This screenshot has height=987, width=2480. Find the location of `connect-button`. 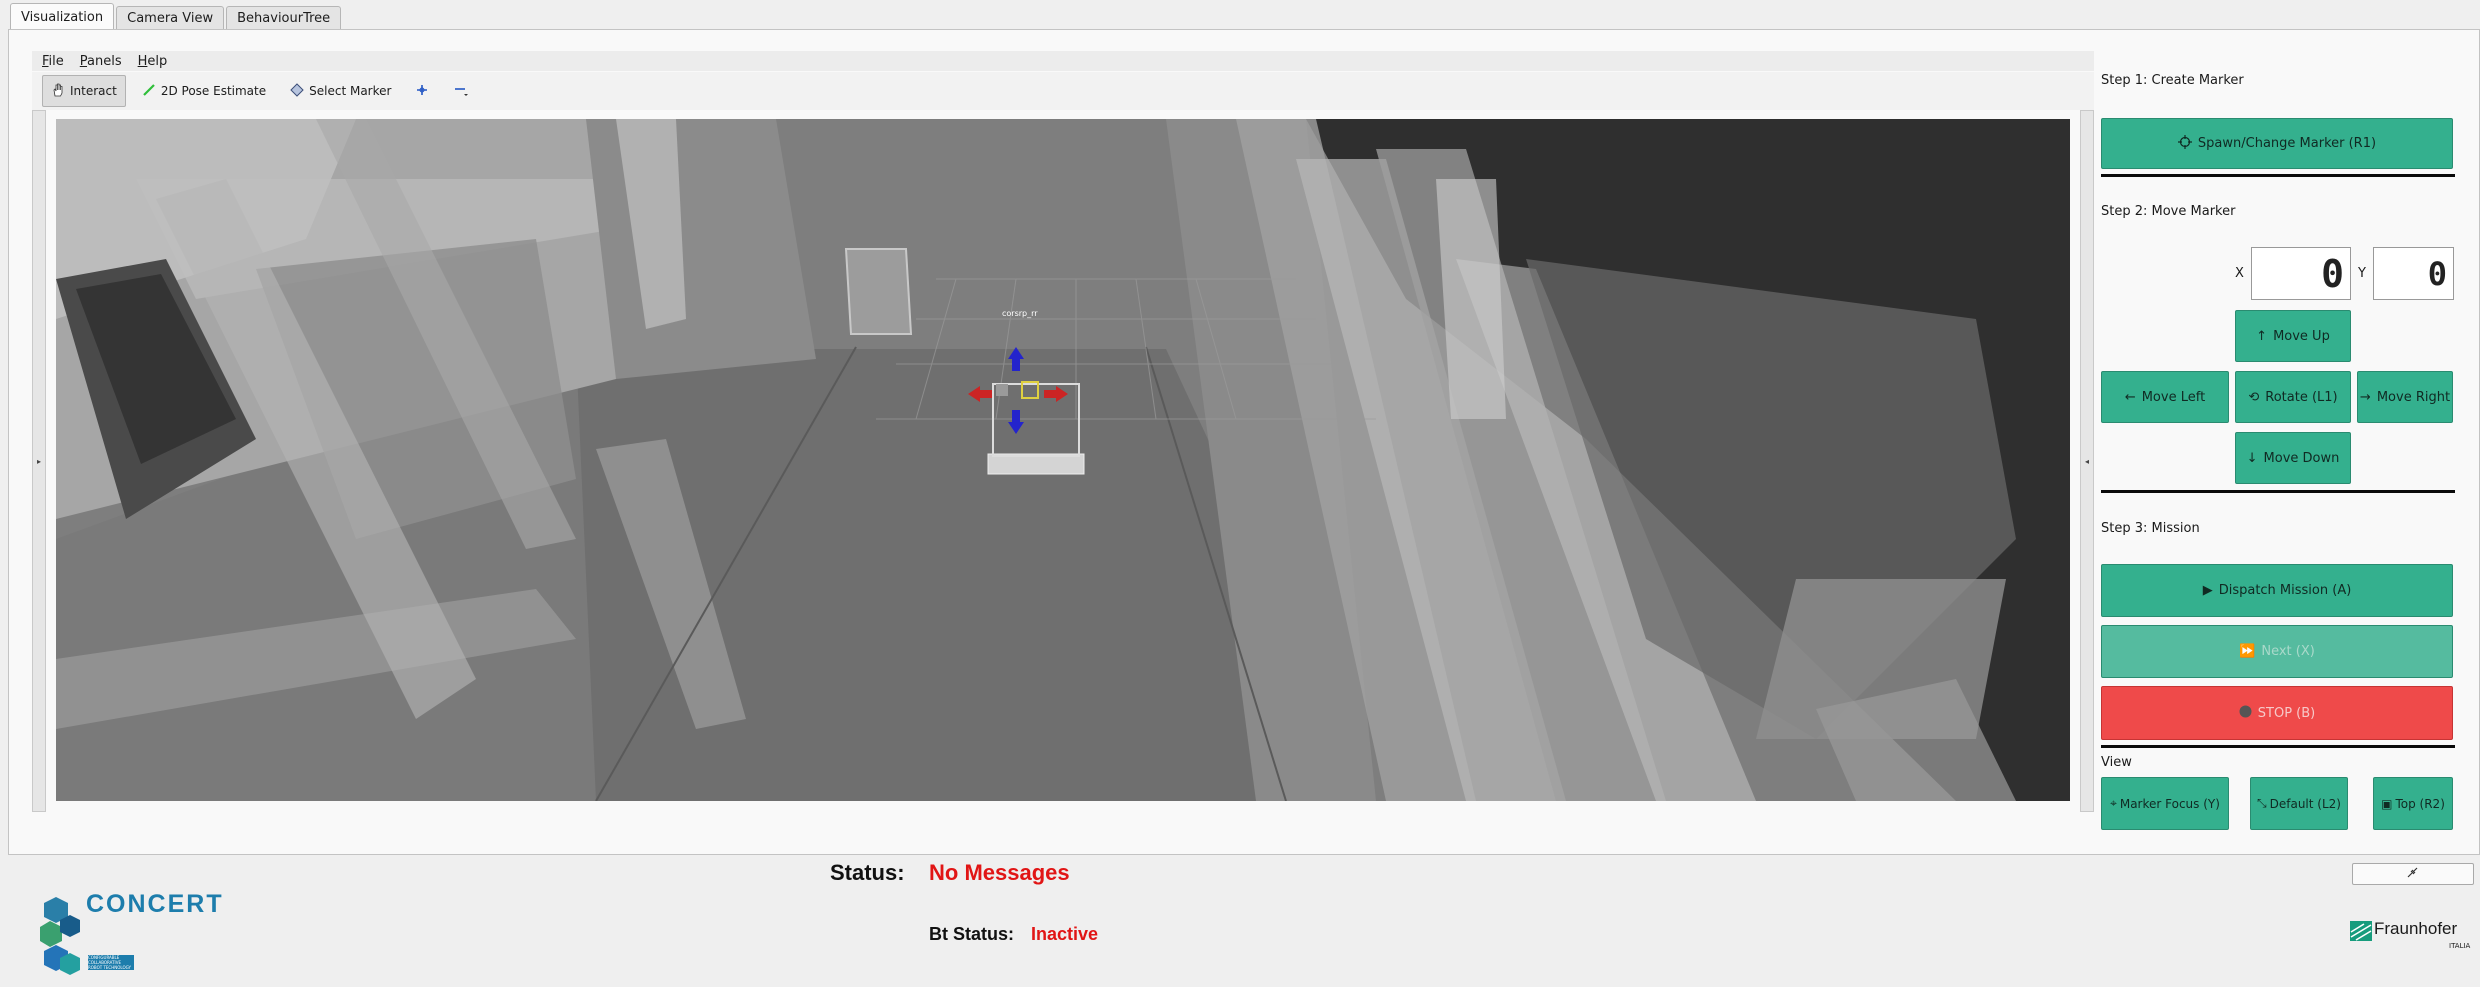

connect-button is located at coordinates (2413, 874).